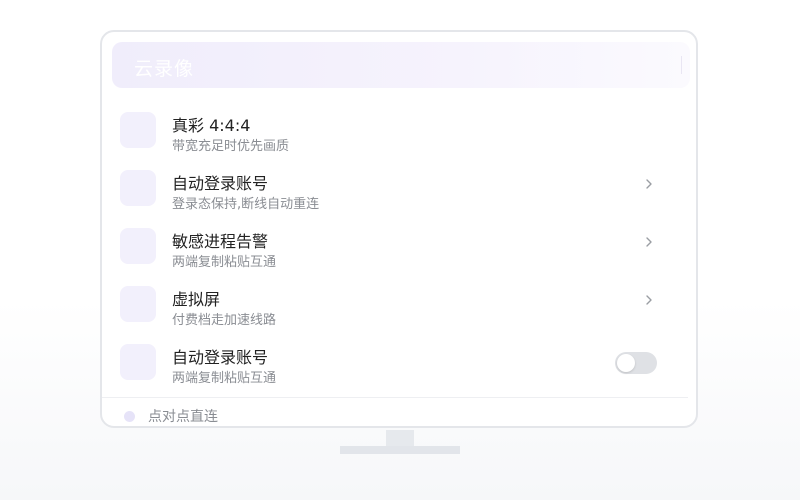 This screenshot has width=800, height=500. I want to click on auto-login-toggle, so click(636, 363).